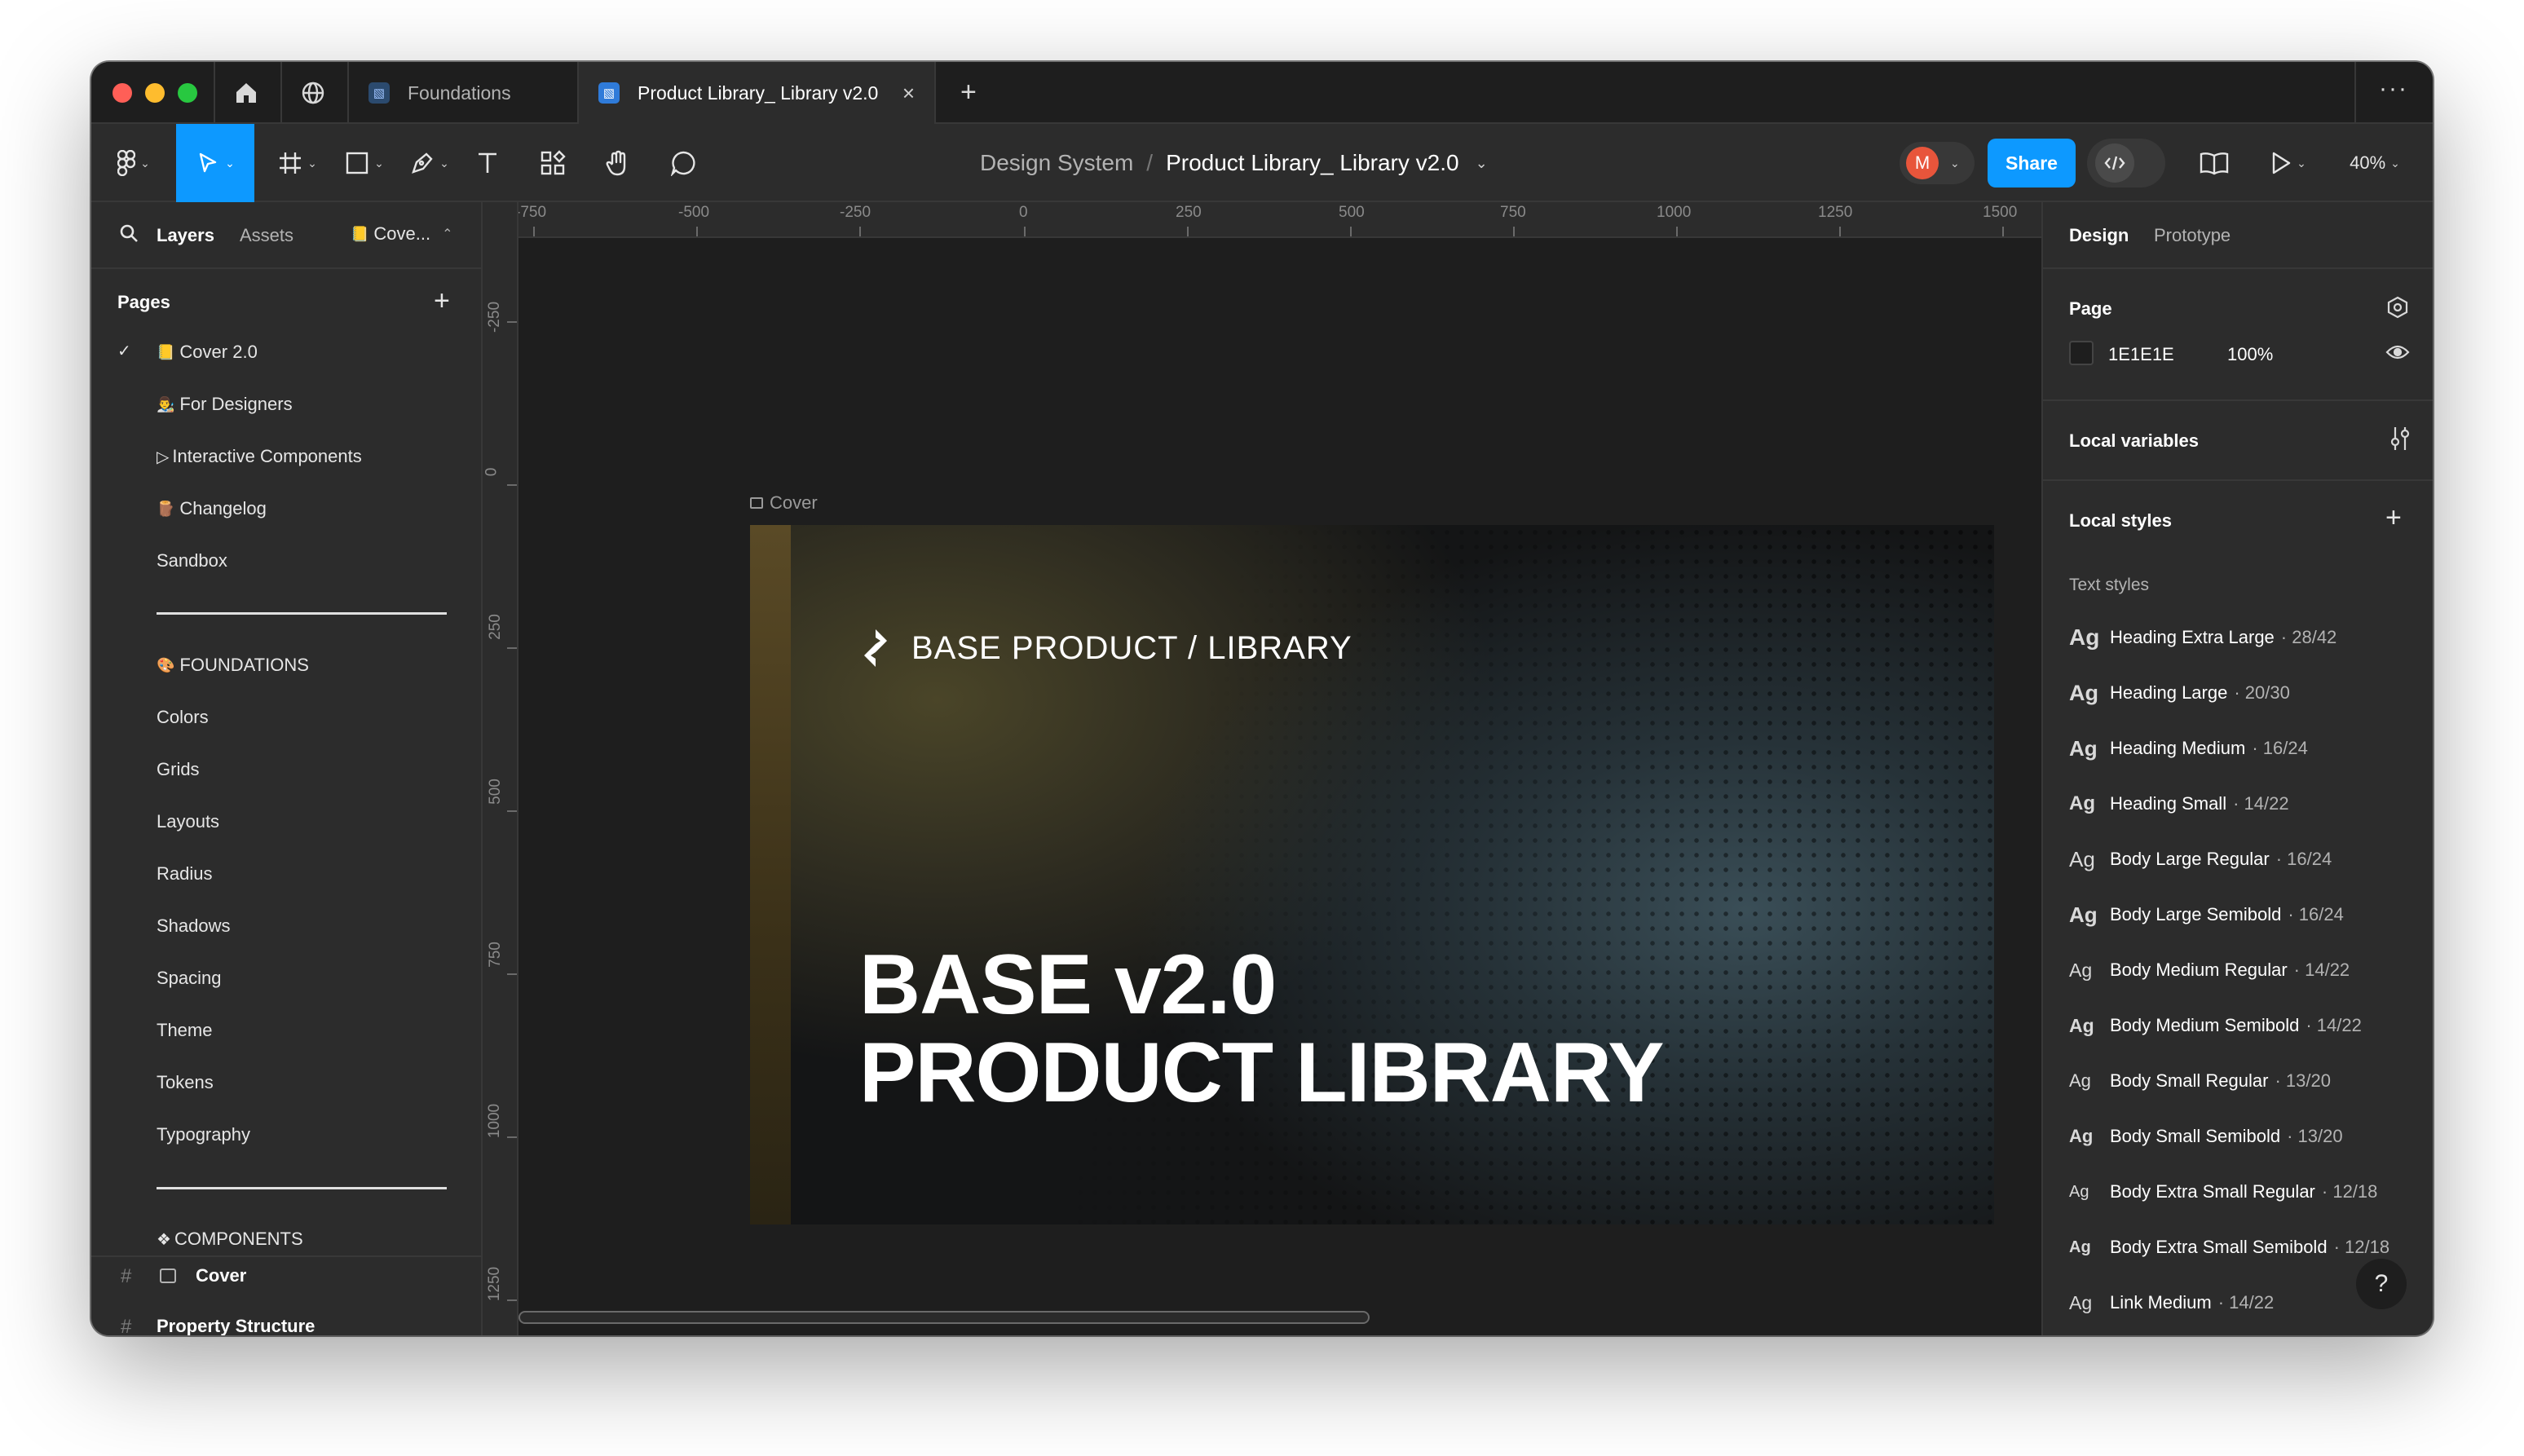 This screenshot has height=1456, width=2524. Describe the element at coordinates (2394, 518) in the screenshot. I see `add-style-icon: +` at that location.